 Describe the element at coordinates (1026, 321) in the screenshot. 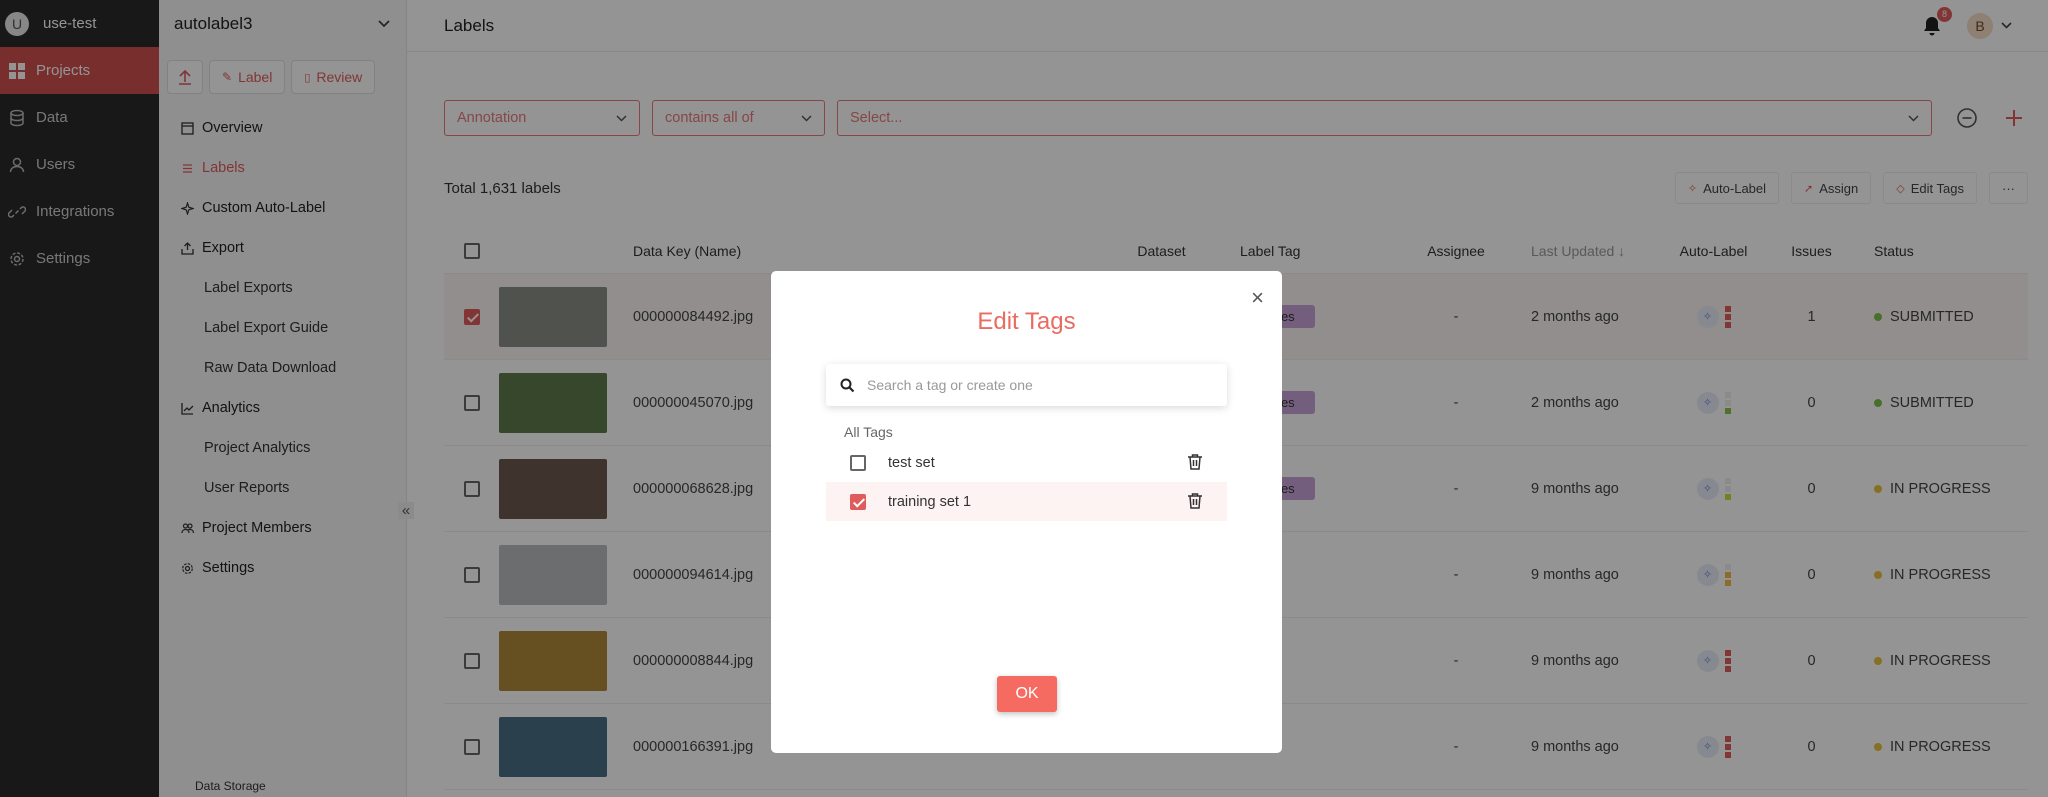

I see `dialog-title: Edit Tags` at that location.